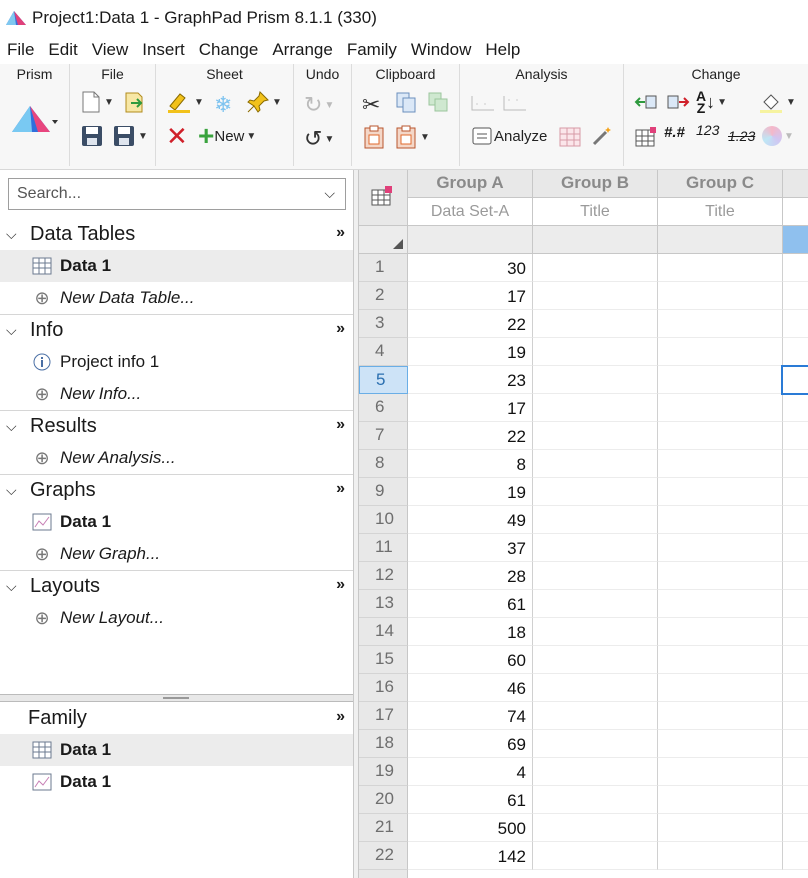 The width and height of the screenshot is (808, 878). Describe the element at coordinates (720, 184) in the screenshot. I see `column-header-group-c: Group C` at that location.